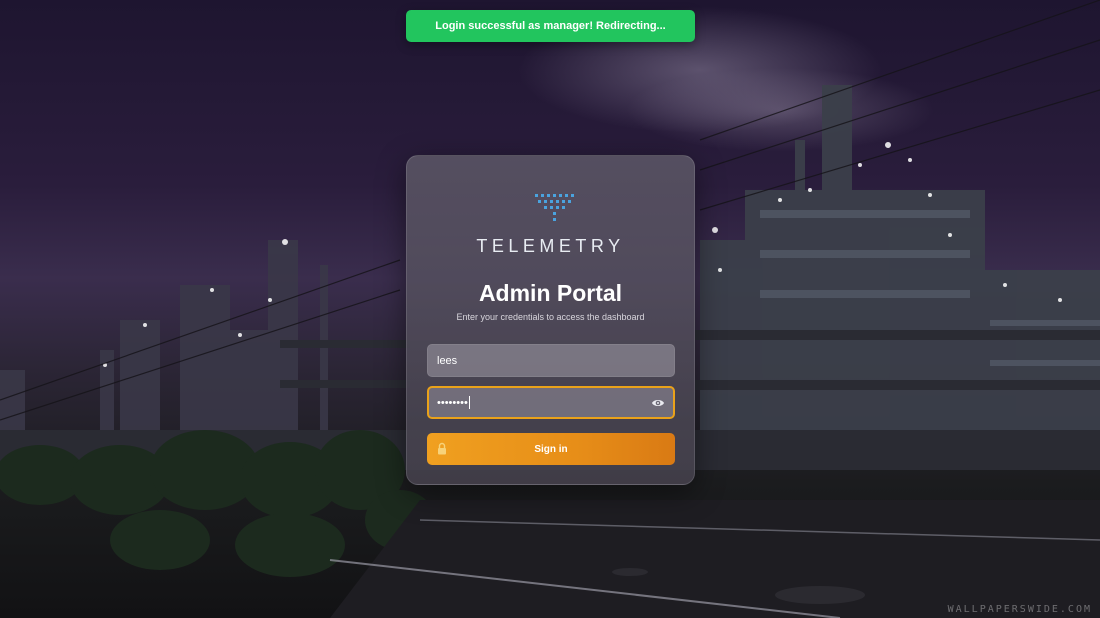 Image resolution: width=1100 pixels, height=618 pixels. I want to click on password-input: ••••••••, so click(551, 402).